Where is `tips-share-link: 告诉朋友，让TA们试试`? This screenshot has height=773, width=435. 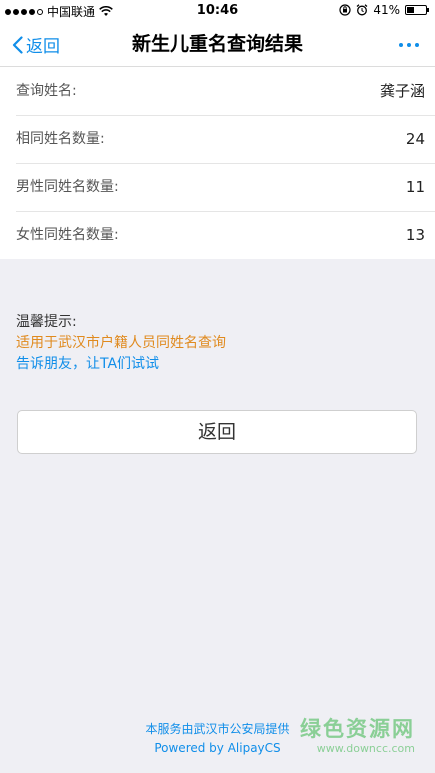
tips-share-link: 告诉朋友，让TA们试试 is located at coordinates (121, 364).